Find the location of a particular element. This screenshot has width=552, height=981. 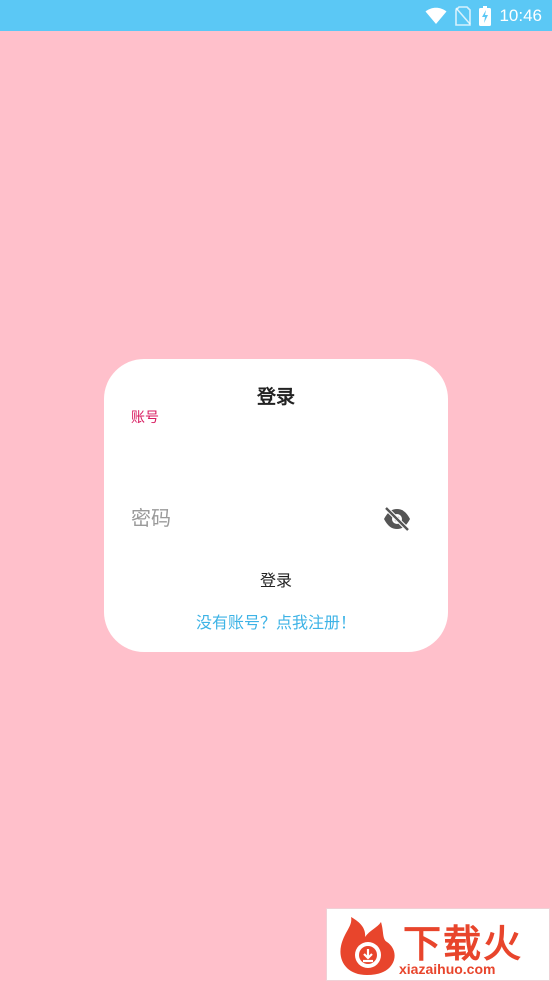

wifi-icon is located at coordinates (436, 16).